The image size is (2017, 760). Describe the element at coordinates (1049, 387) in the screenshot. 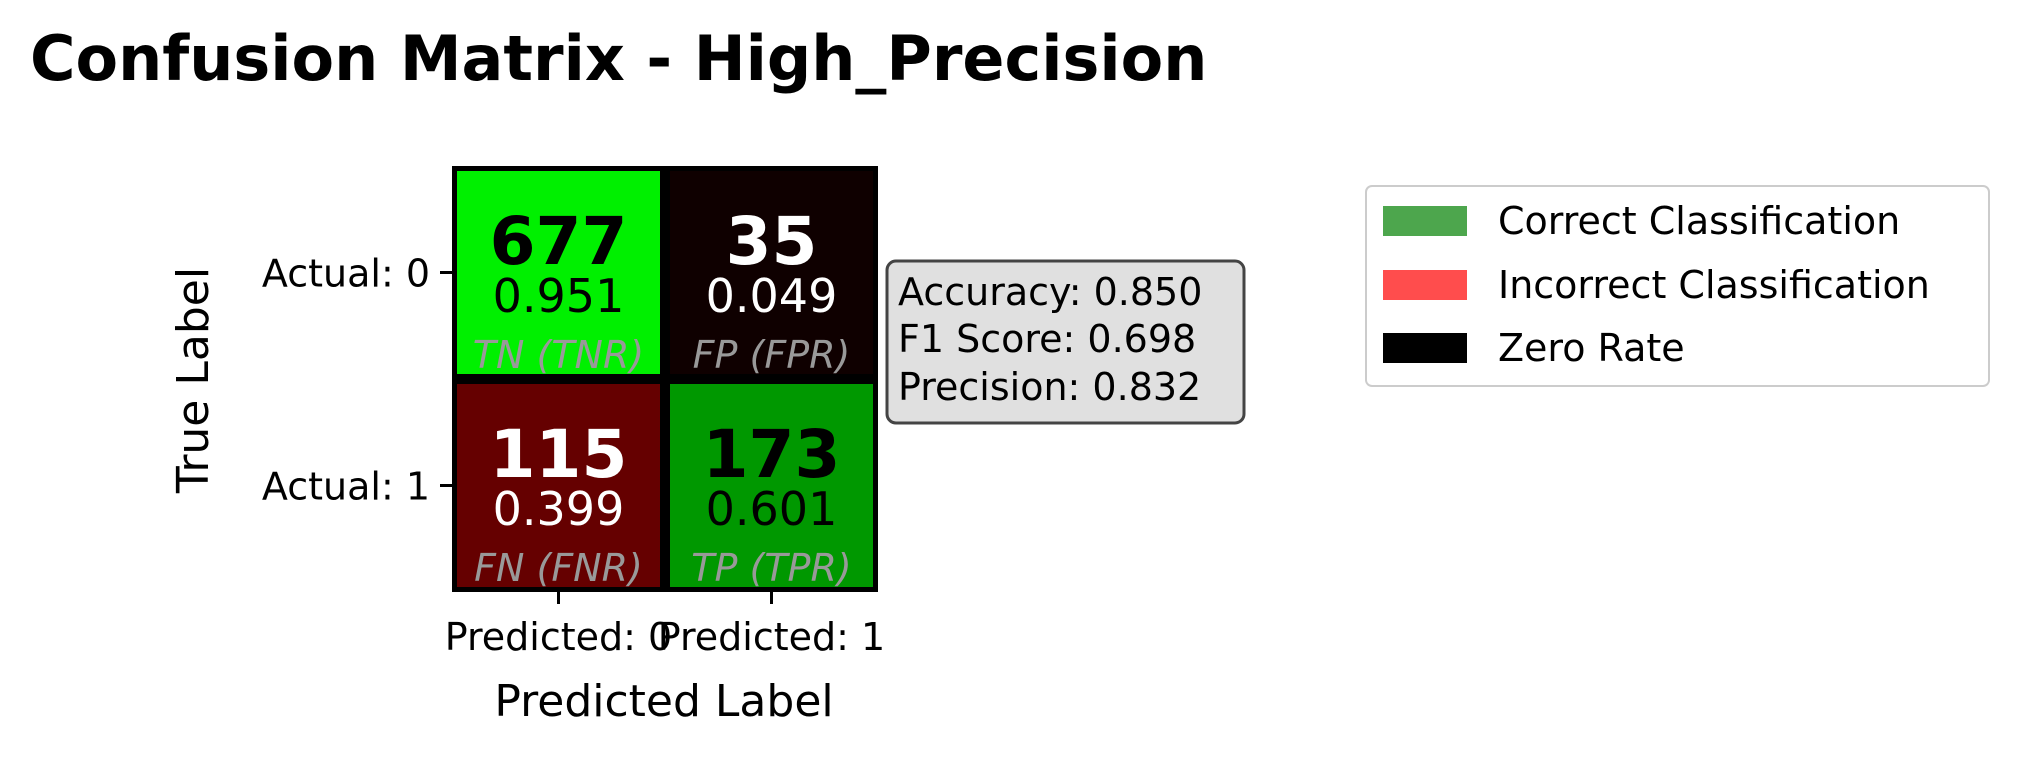

I see `metric-precision: Precision: 0.832` at that location.